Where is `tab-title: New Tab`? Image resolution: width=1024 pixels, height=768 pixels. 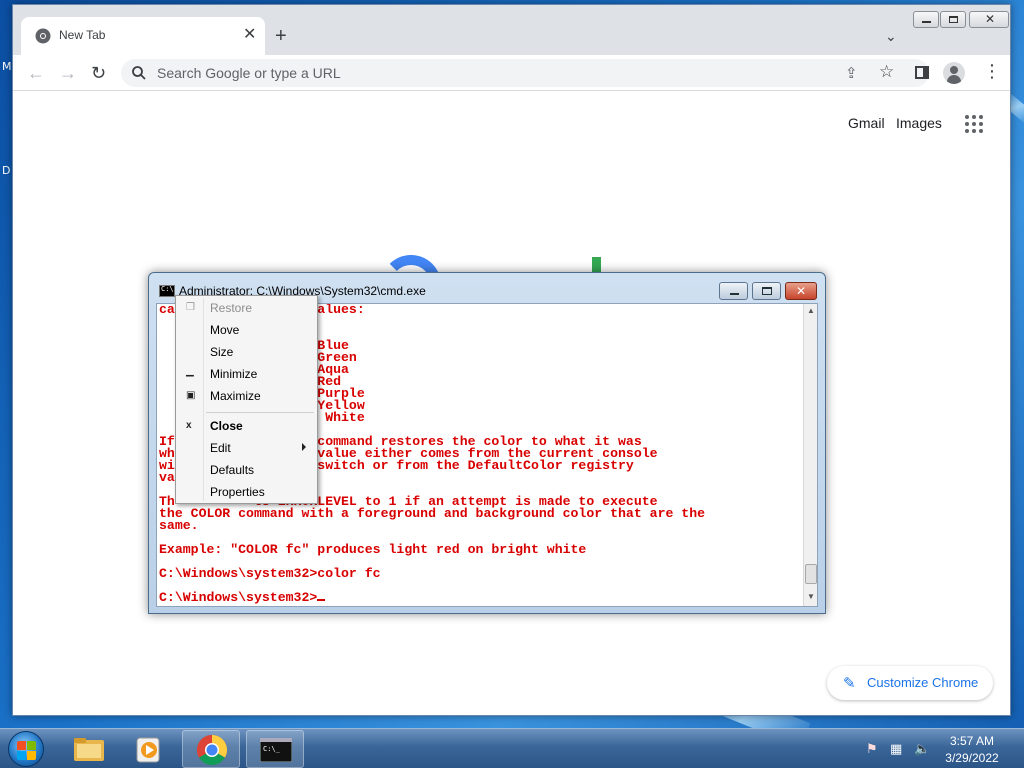
tab-title: New Tab is located at coordinates (82, 35).